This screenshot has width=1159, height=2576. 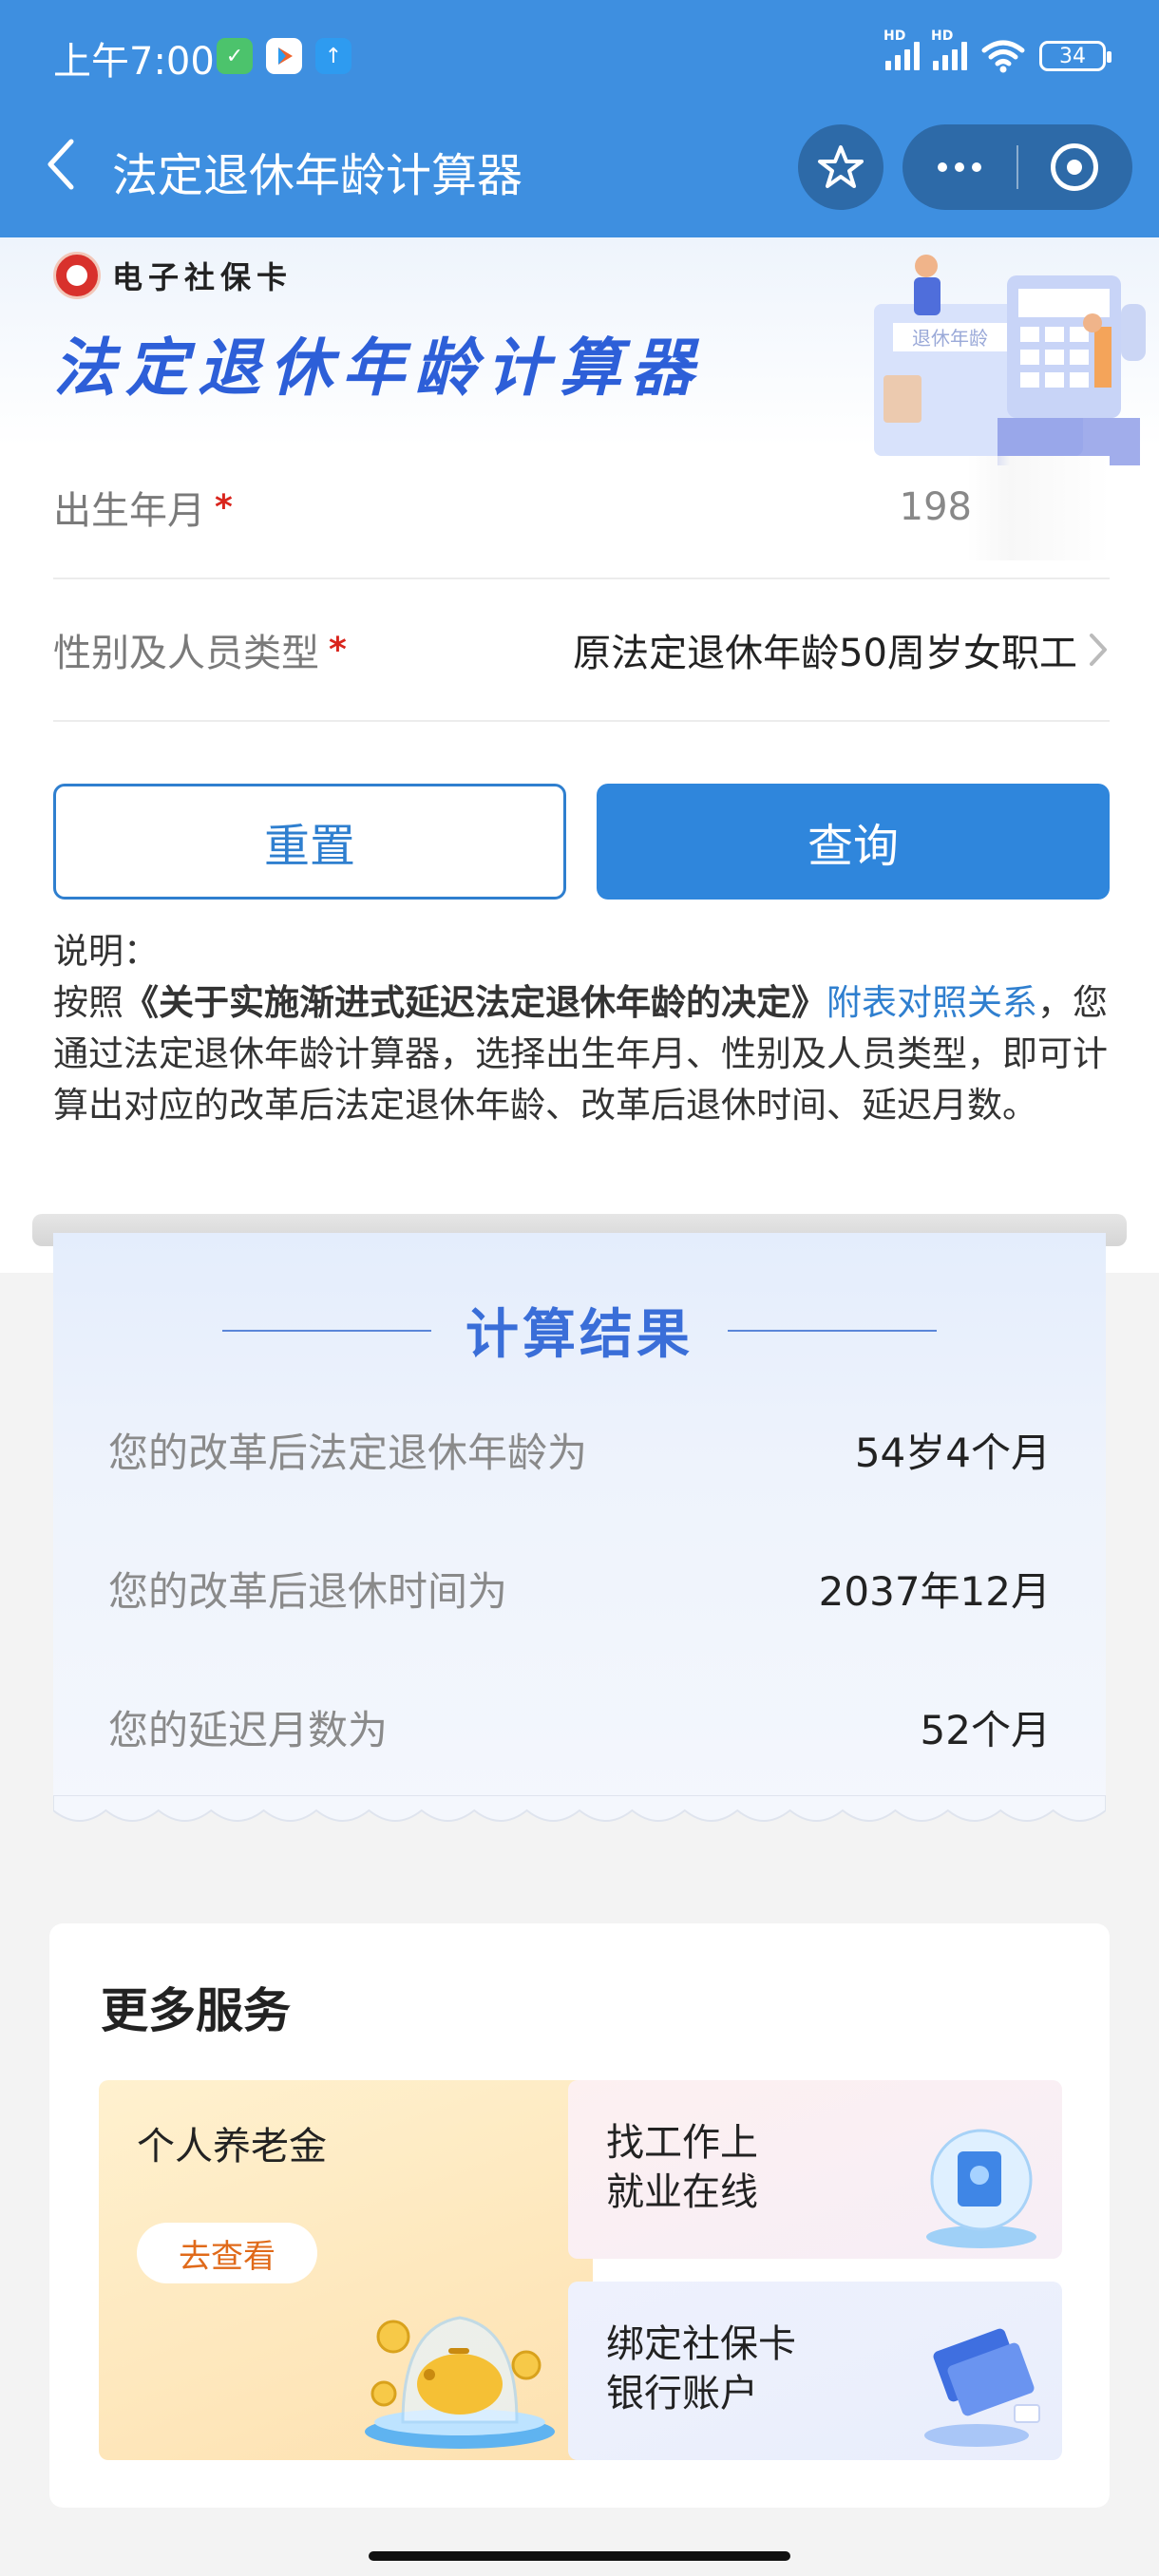 I want to click on job-title: 找工作上 就业在线, so click(x=682, y=2167).